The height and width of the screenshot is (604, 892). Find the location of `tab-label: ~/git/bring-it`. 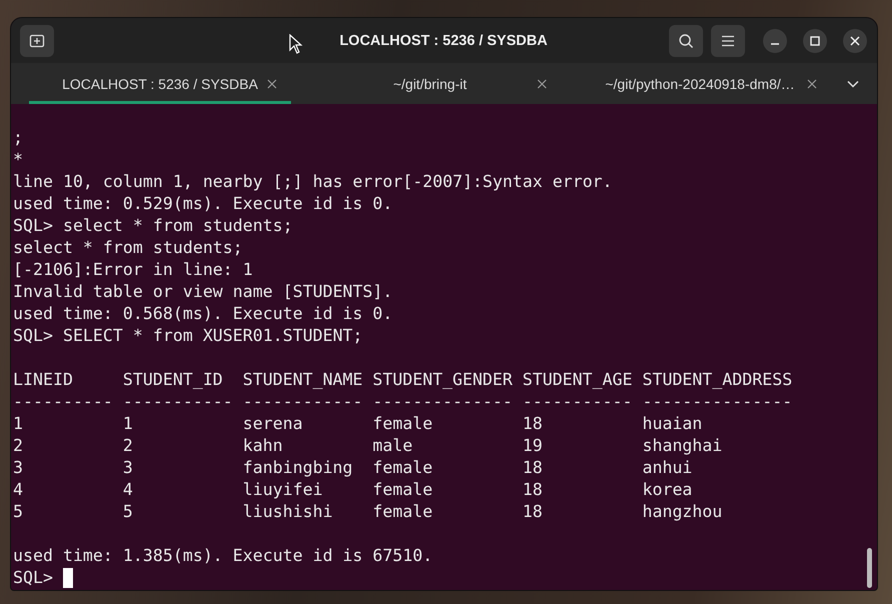

tab-label: ~/git/bring-it is located at coordinates (430, 84).